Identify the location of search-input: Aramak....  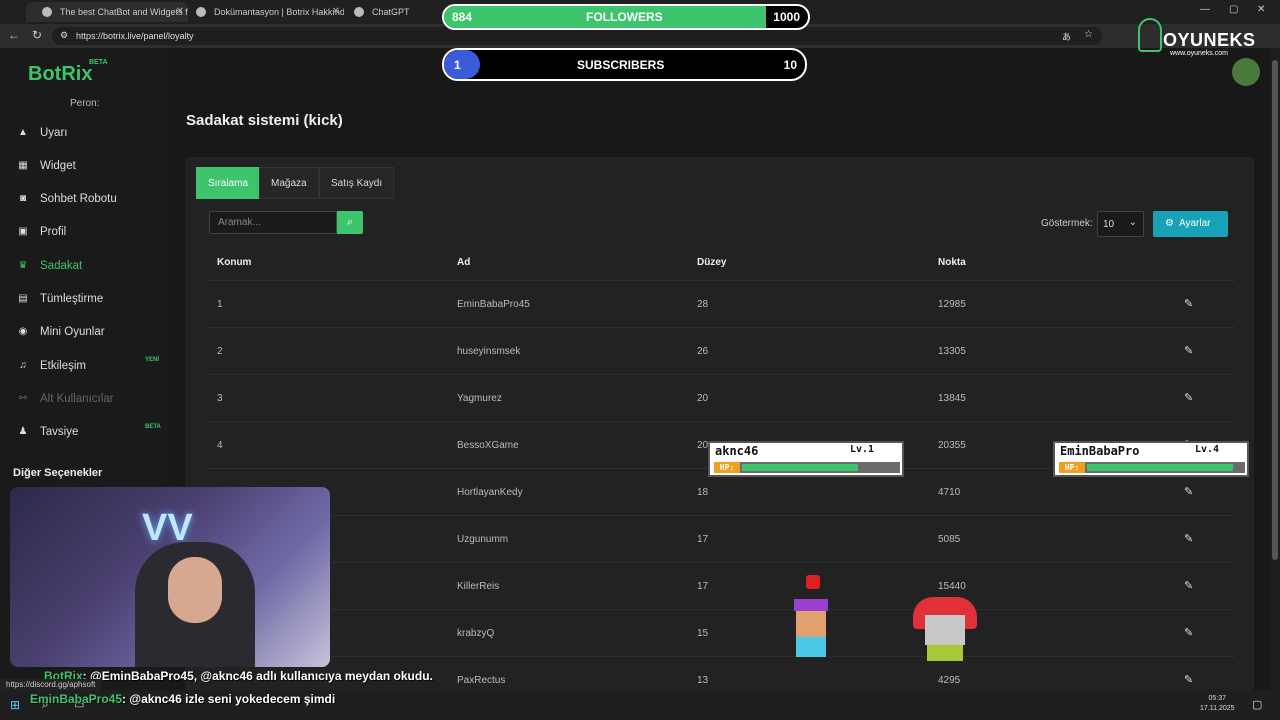
(273, 222).